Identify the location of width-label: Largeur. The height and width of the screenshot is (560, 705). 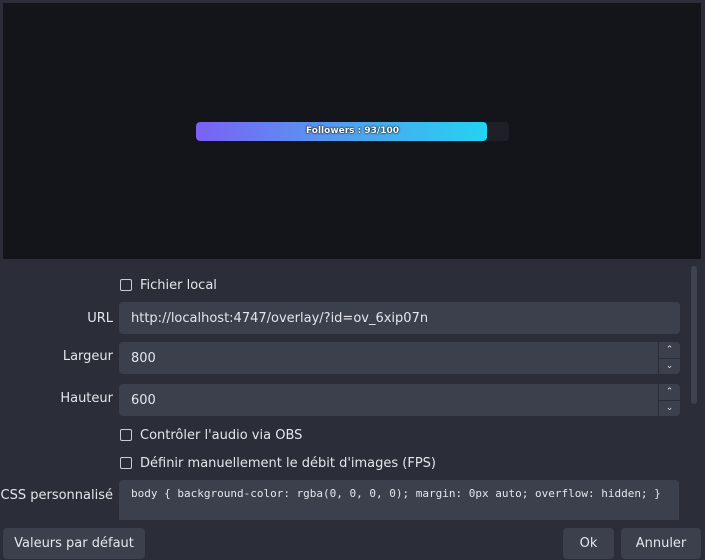
(87, 356).